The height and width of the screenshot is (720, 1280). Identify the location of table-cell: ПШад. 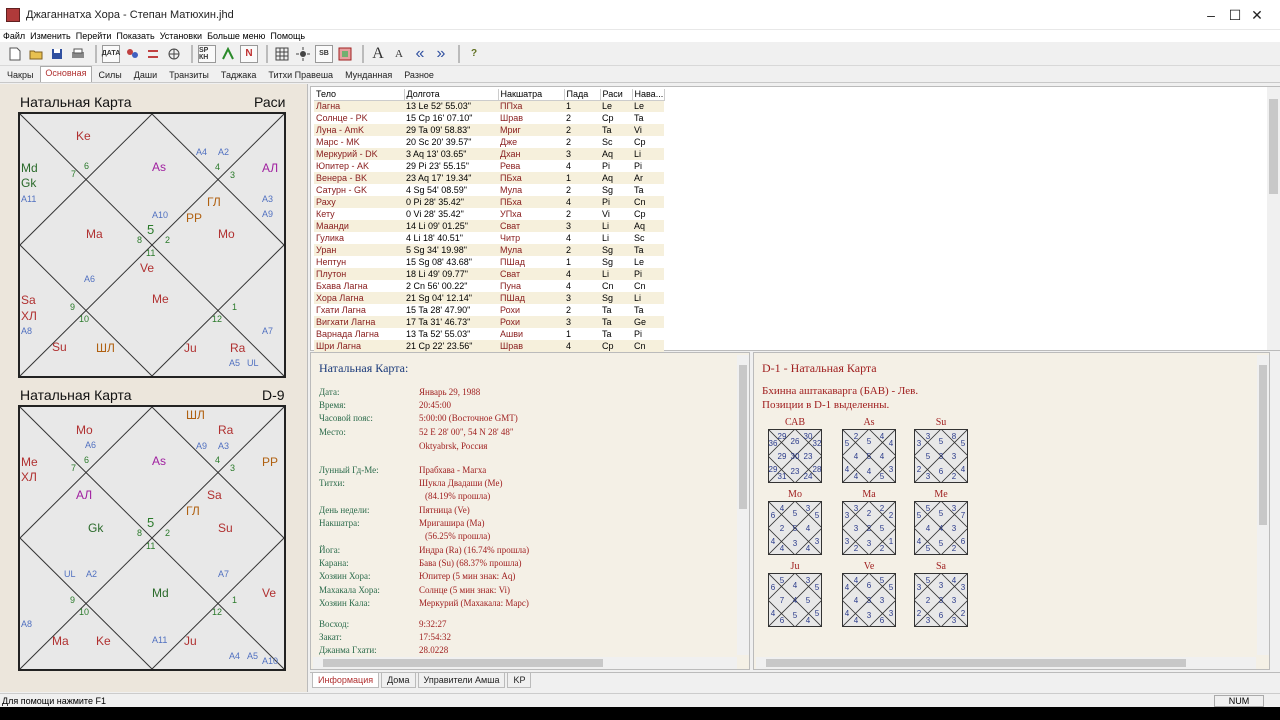
(531, 262).